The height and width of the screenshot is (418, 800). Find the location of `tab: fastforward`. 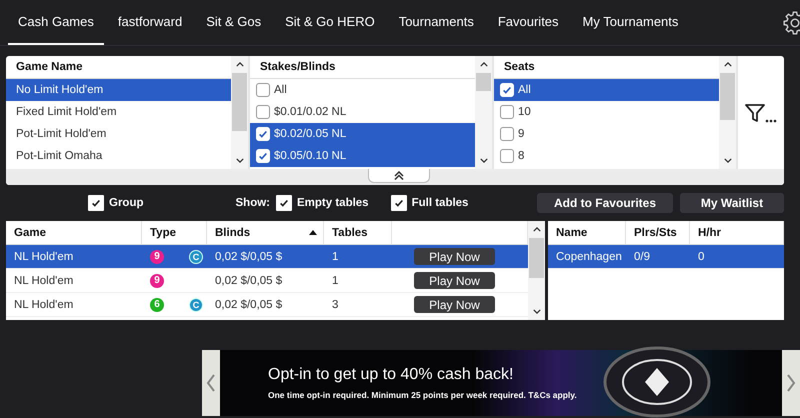

tab: fastforward is located at coordinates (150, 22).